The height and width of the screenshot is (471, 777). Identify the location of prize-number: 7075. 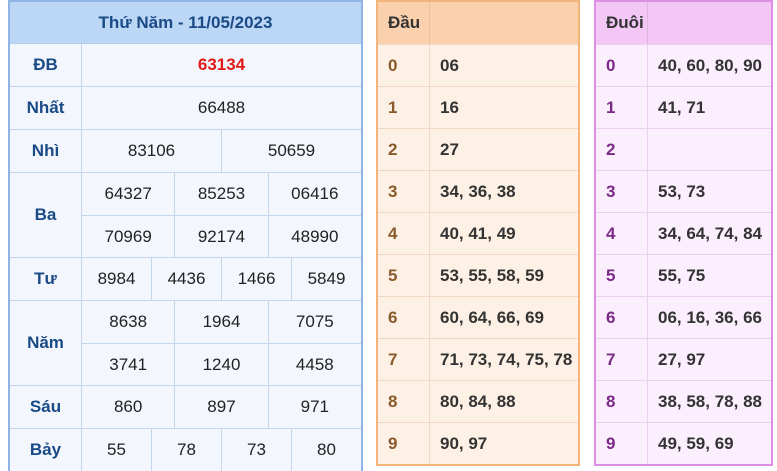
(314, 322).